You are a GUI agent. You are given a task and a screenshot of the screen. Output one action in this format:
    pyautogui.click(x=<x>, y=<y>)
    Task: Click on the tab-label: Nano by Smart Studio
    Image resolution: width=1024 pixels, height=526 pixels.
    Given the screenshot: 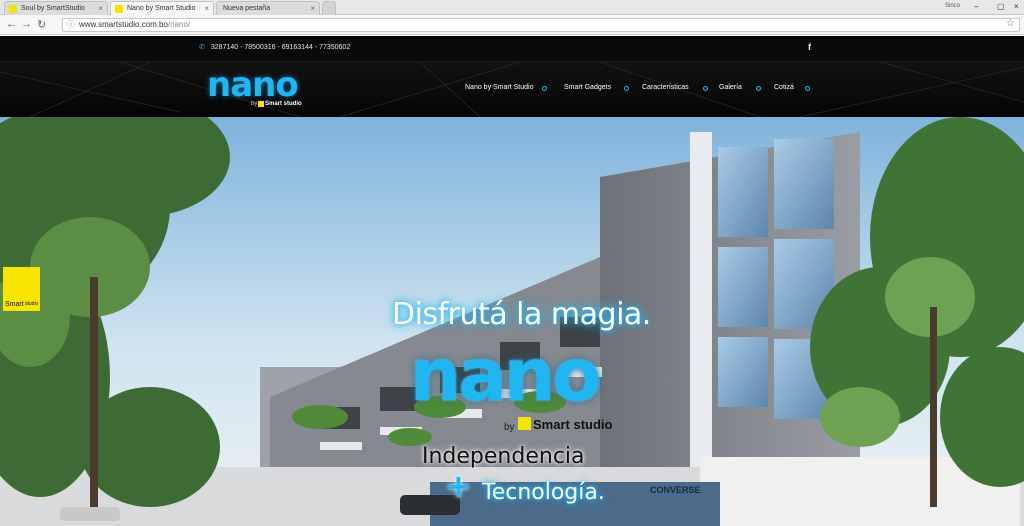 What is the action you would take?
    pyautogui.click(x=161, y=8)
    